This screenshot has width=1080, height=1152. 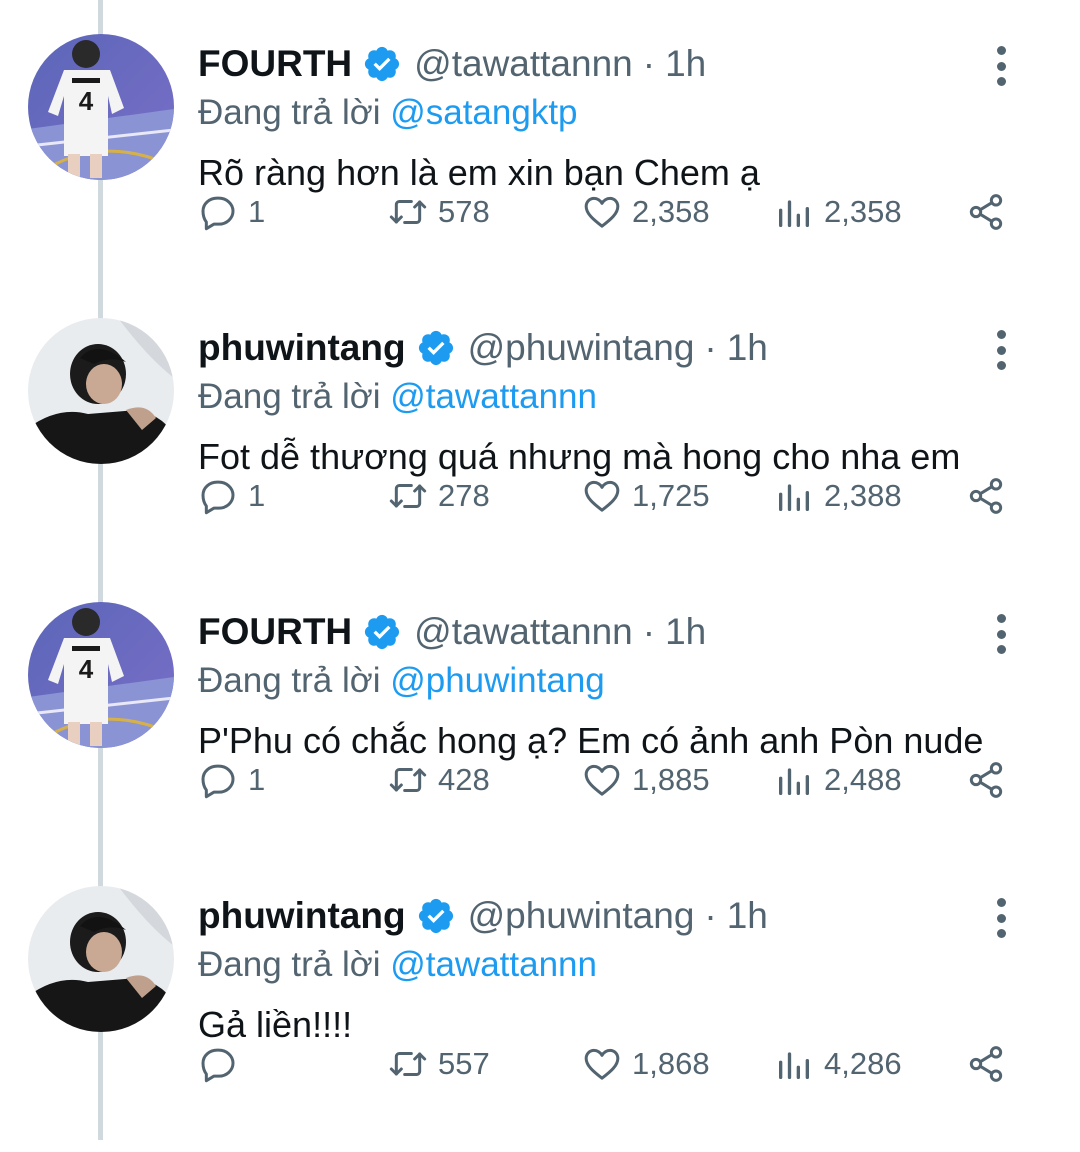 I want to click on views-button: 2,488, so click(x=838, y=780).